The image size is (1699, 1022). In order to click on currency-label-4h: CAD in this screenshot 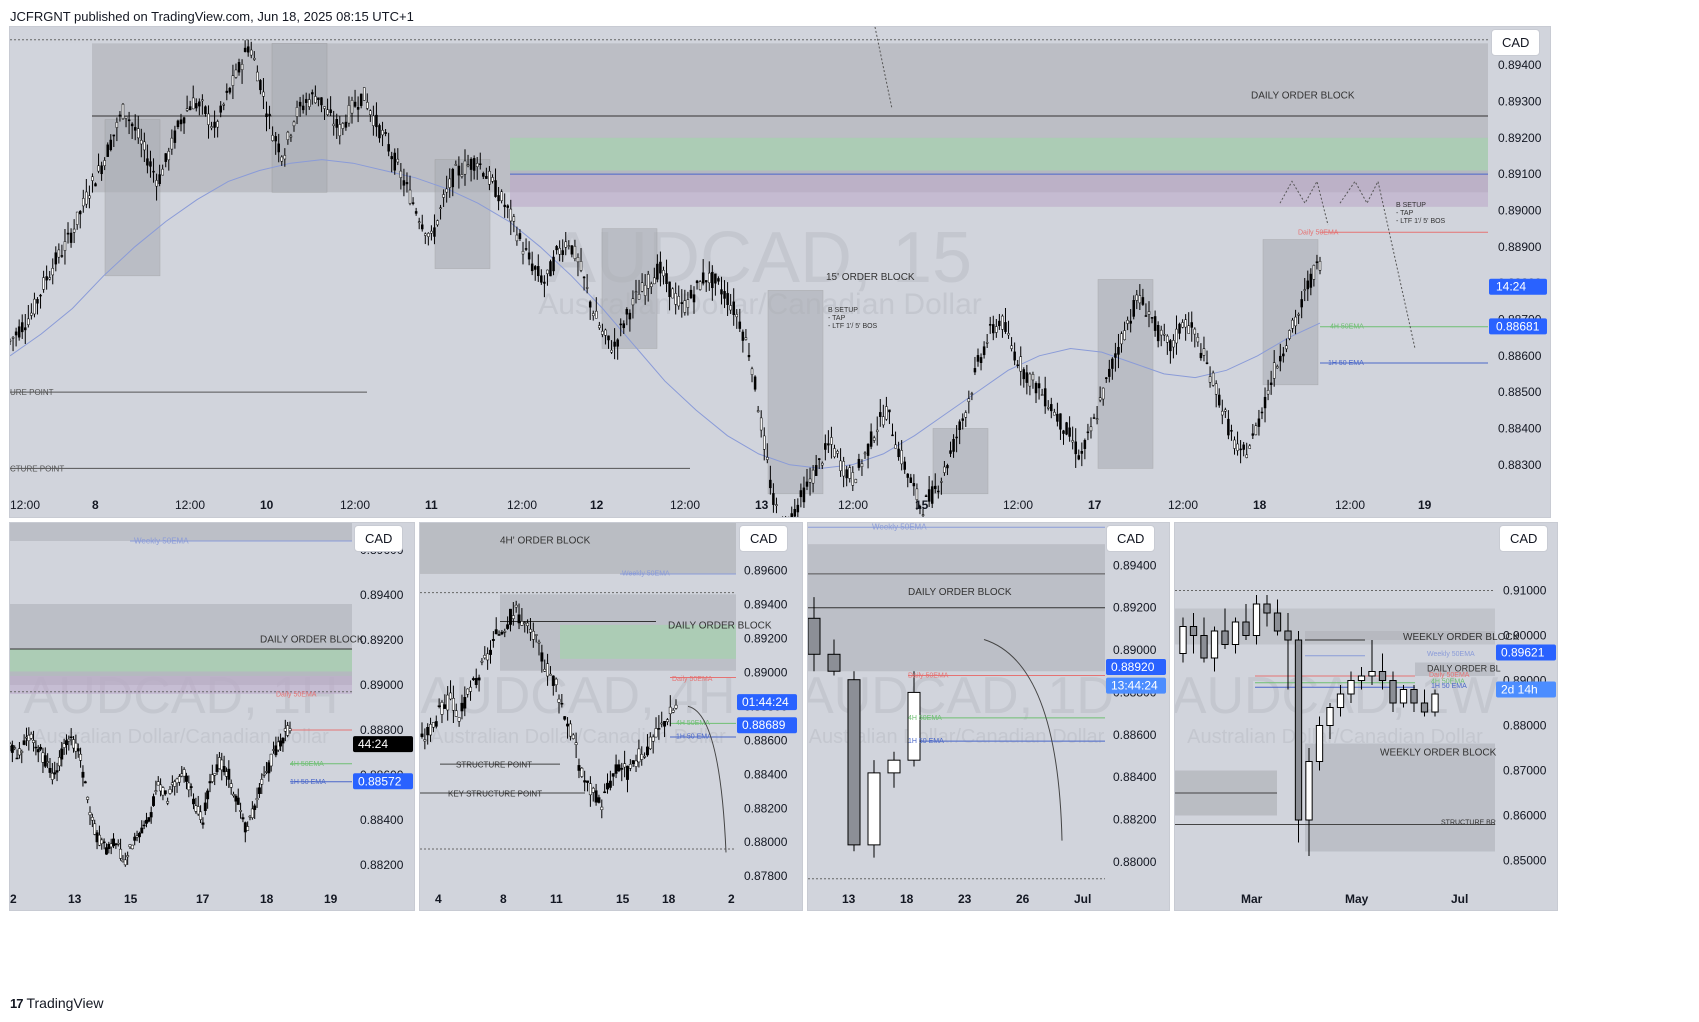, I will do `click(764, 538)`.